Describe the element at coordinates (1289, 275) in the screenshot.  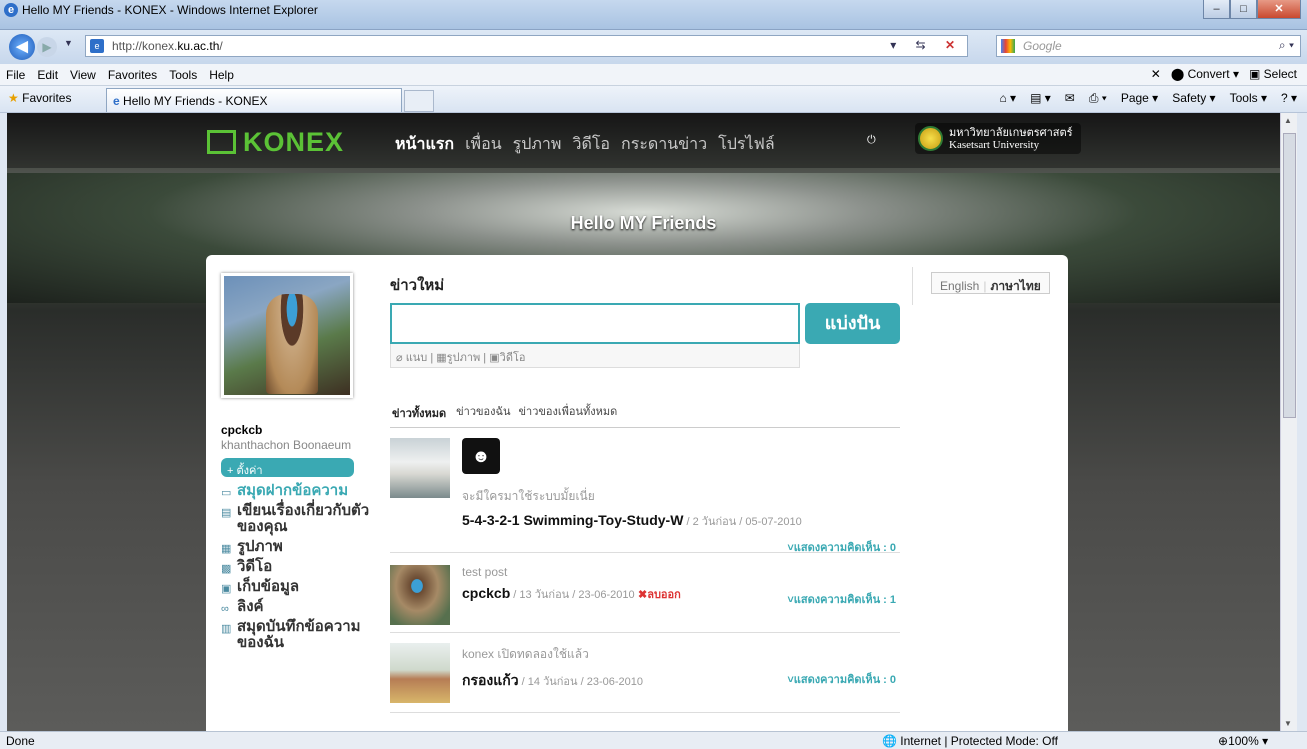
I see `scroll-thumb` at that location.